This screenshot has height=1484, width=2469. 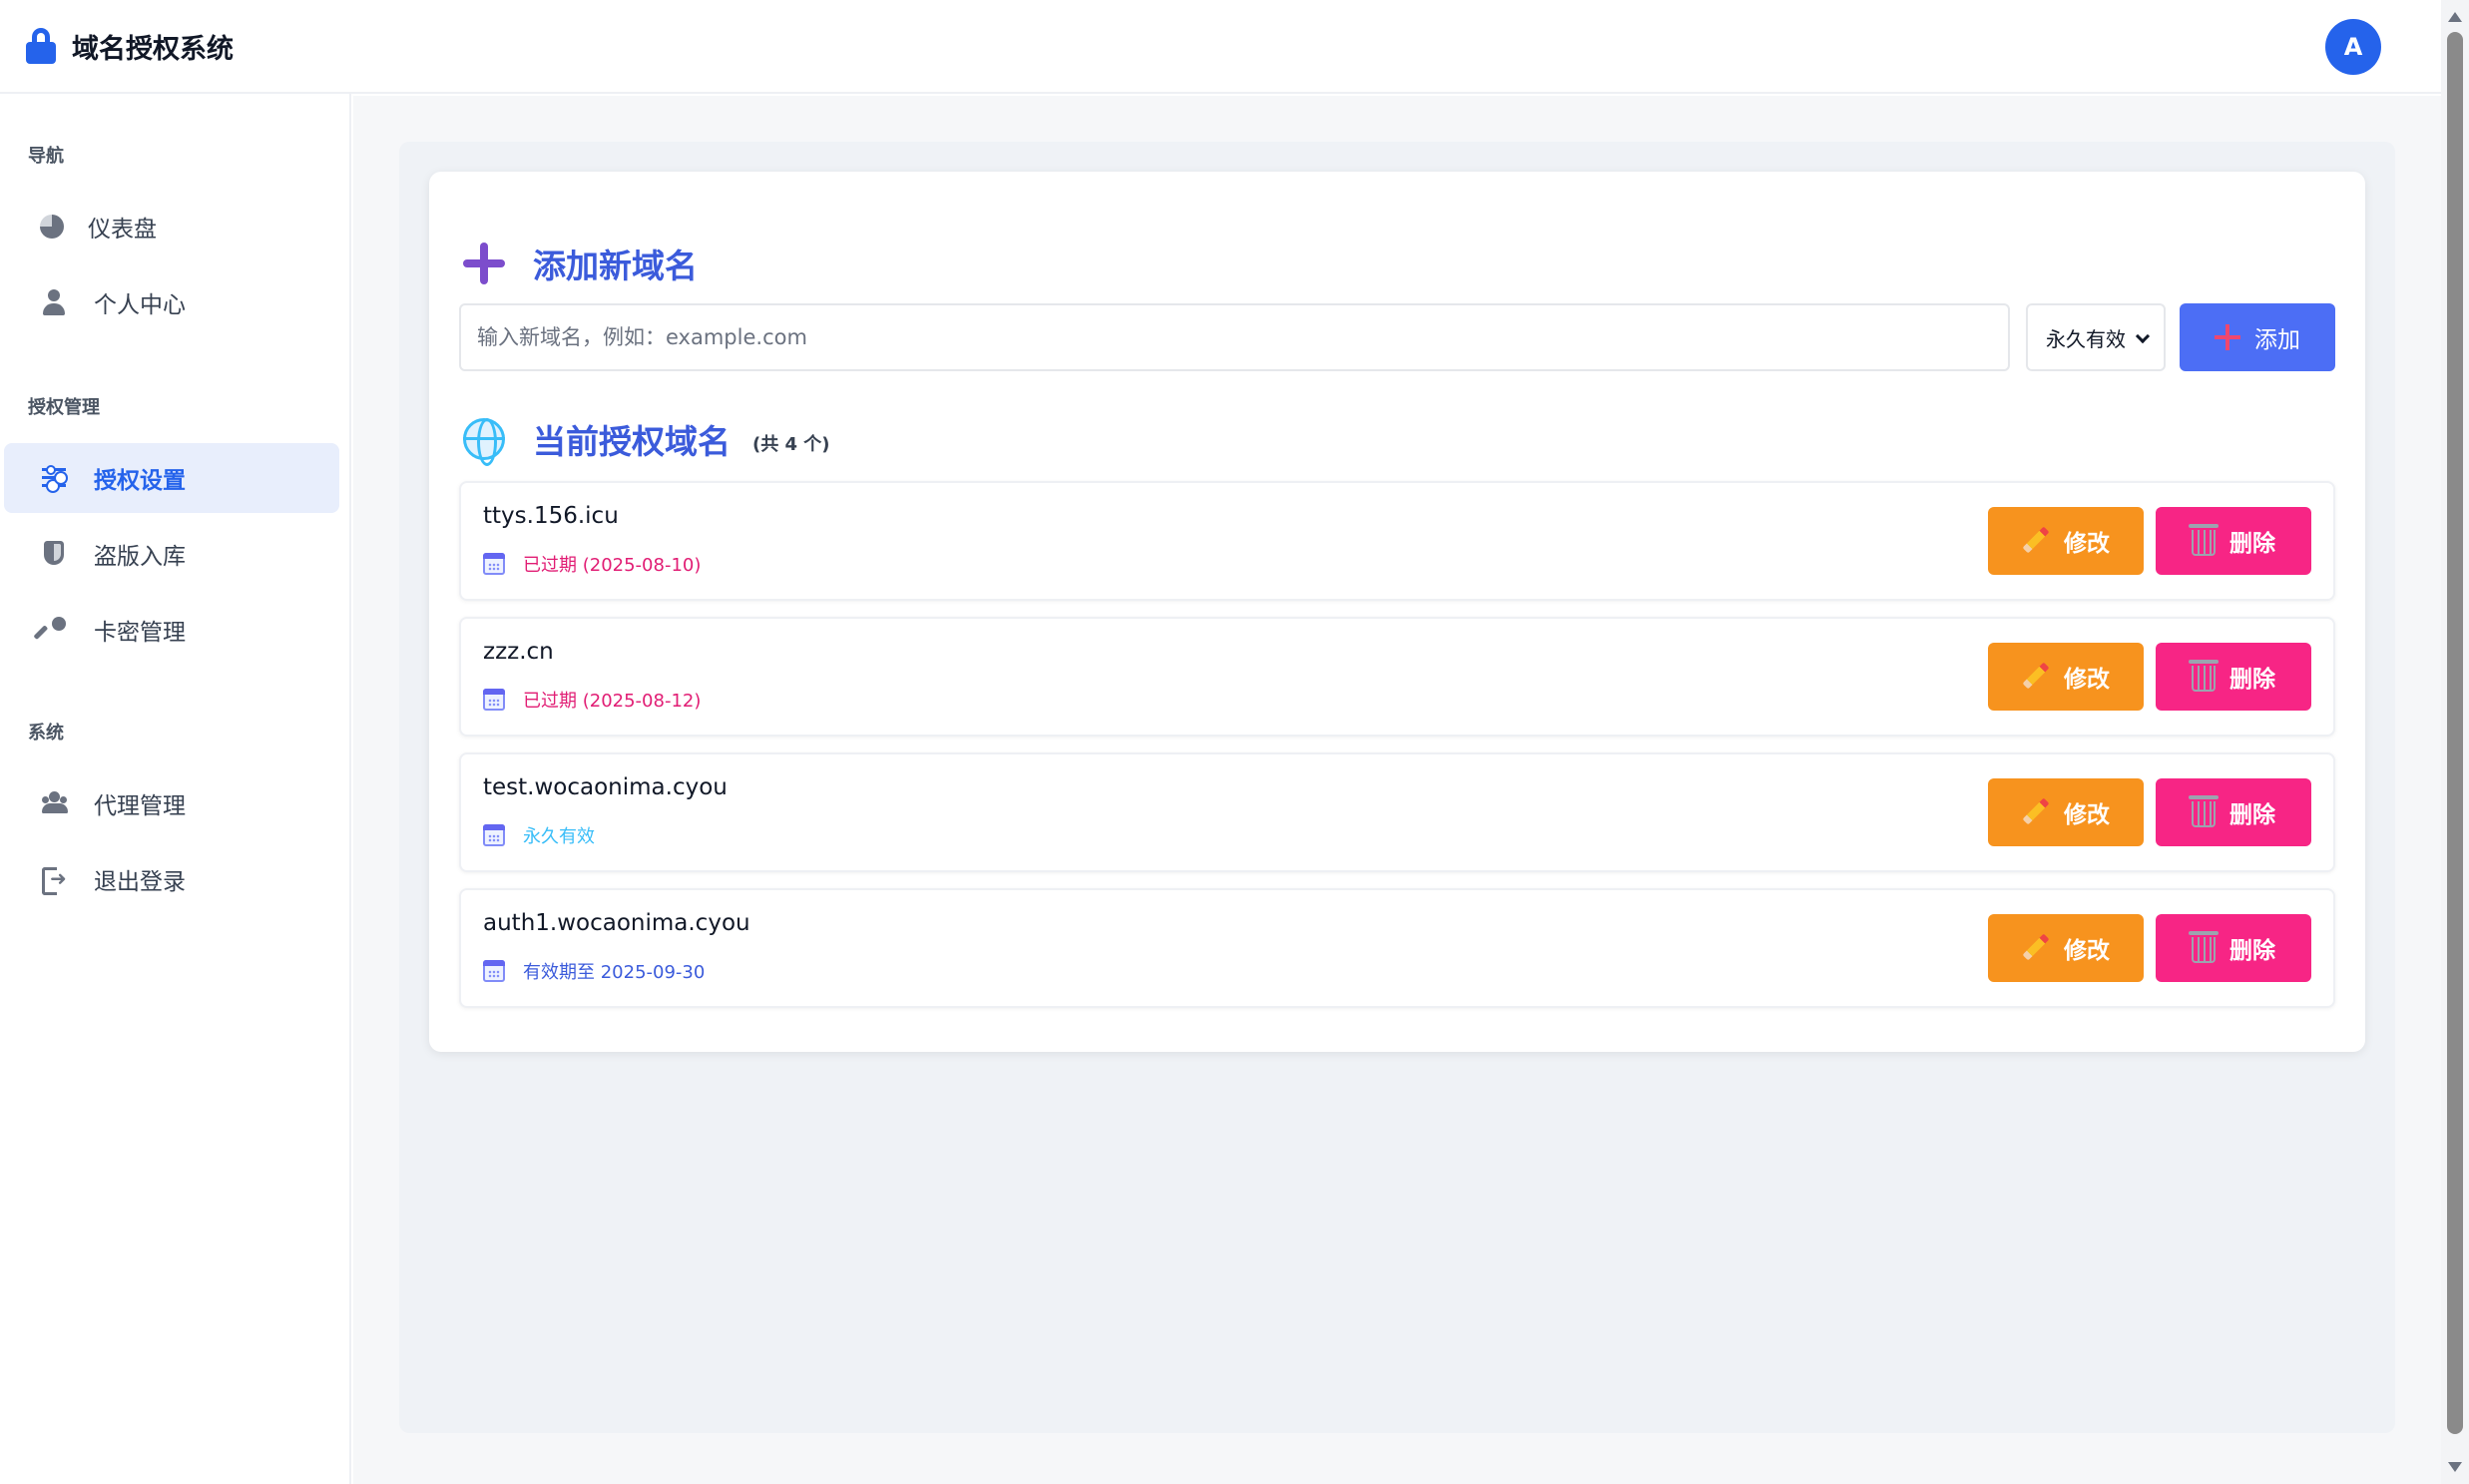 What do you see at coordinates (52, 227) in the screenshot?
I see `pie-chart-icon` at bounding box center [52, 227].